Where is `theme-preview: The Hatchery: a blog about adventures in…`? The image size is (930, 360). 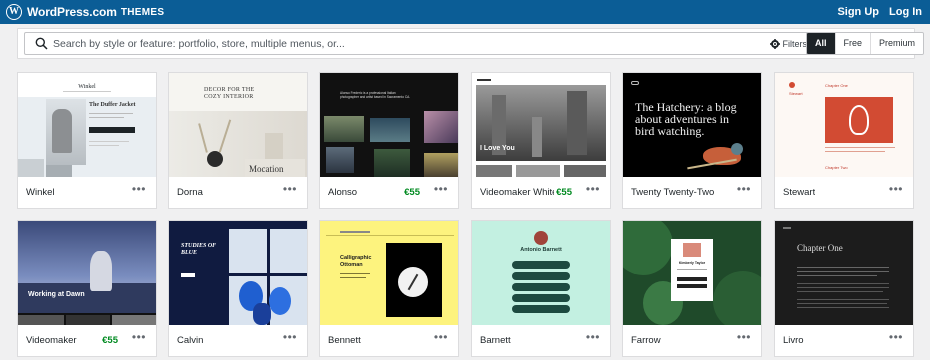
theme-preview: The Hatchery: a blog about adventures in… is located at coordinates (692, 125).